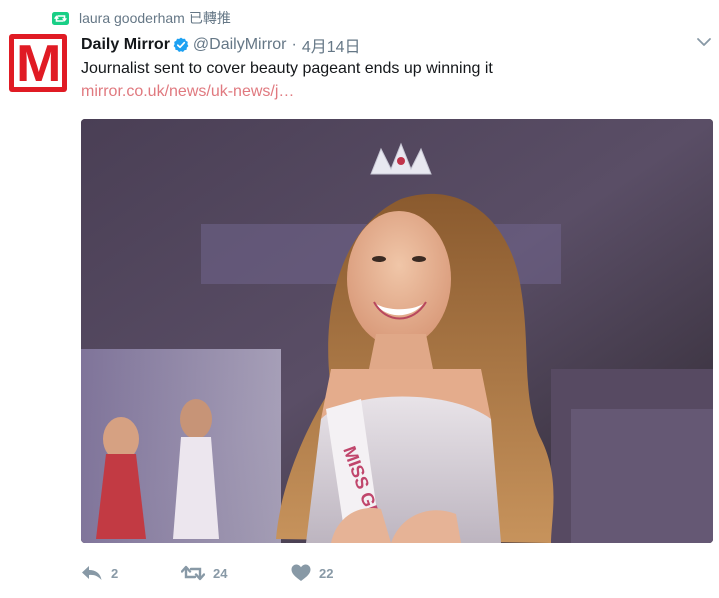  I want to click on tweet-header: Daily Mirror @DailyMirror · 4月14日, so click(221, 45).